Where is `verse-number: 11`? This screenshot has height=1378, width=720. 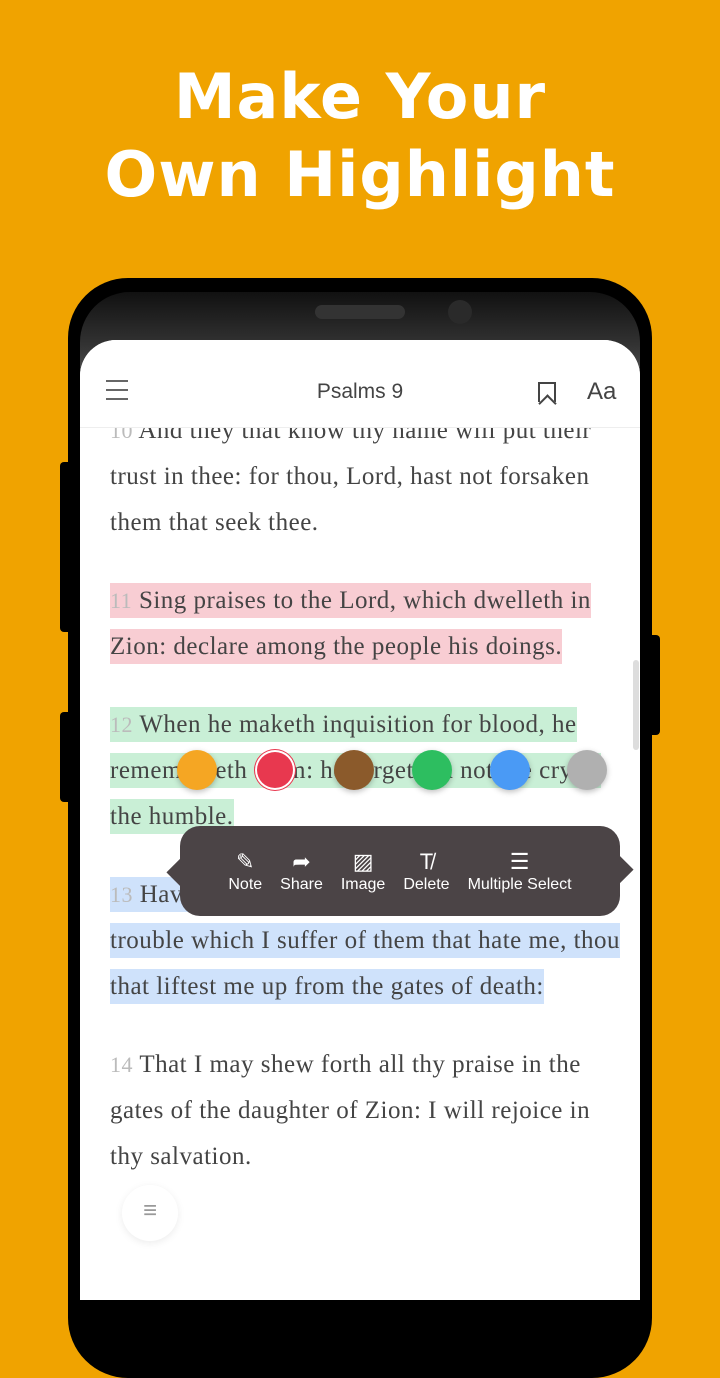
verse-number: 11 is located at coordinates (121, 600).